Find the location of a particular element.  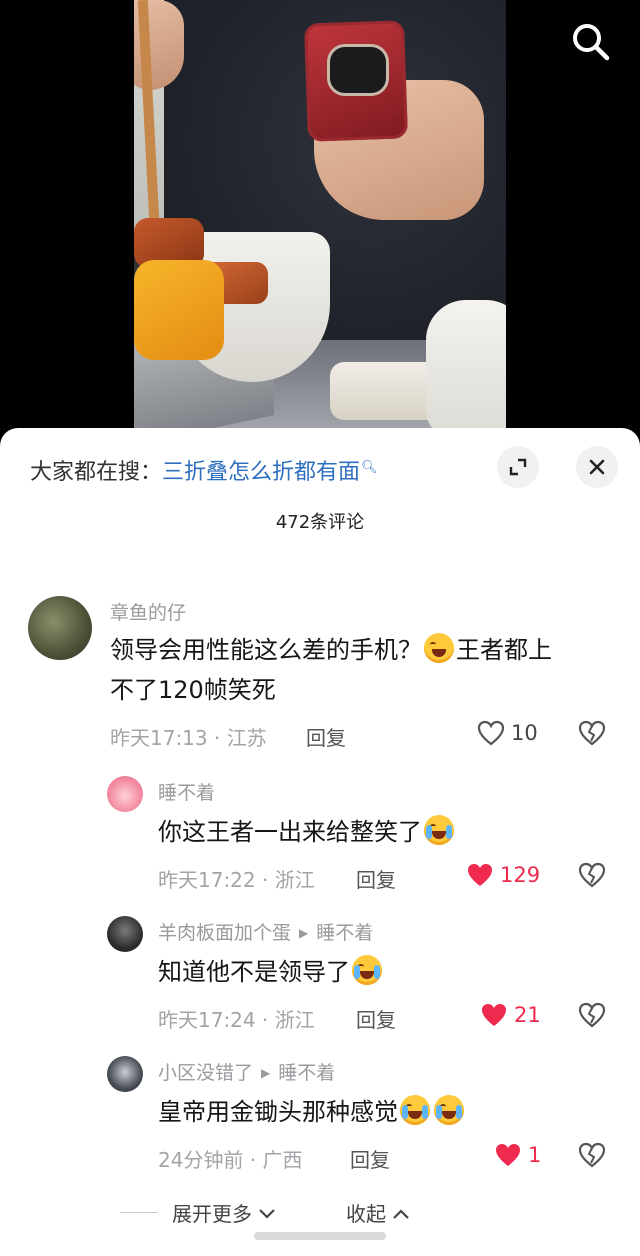

comment-text: 皇帝用金锄头那种感觉 is located at coordinates (378, 1112).